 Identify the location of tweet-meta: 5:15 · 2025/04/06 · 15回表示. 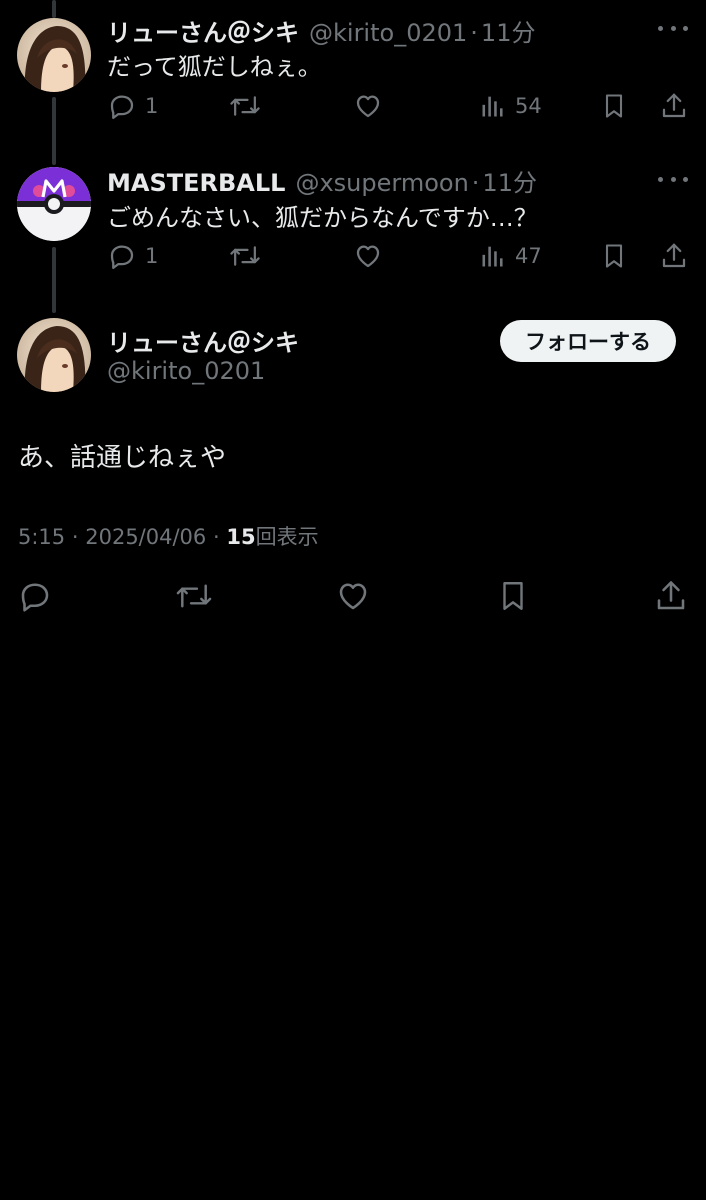
(168, 536).